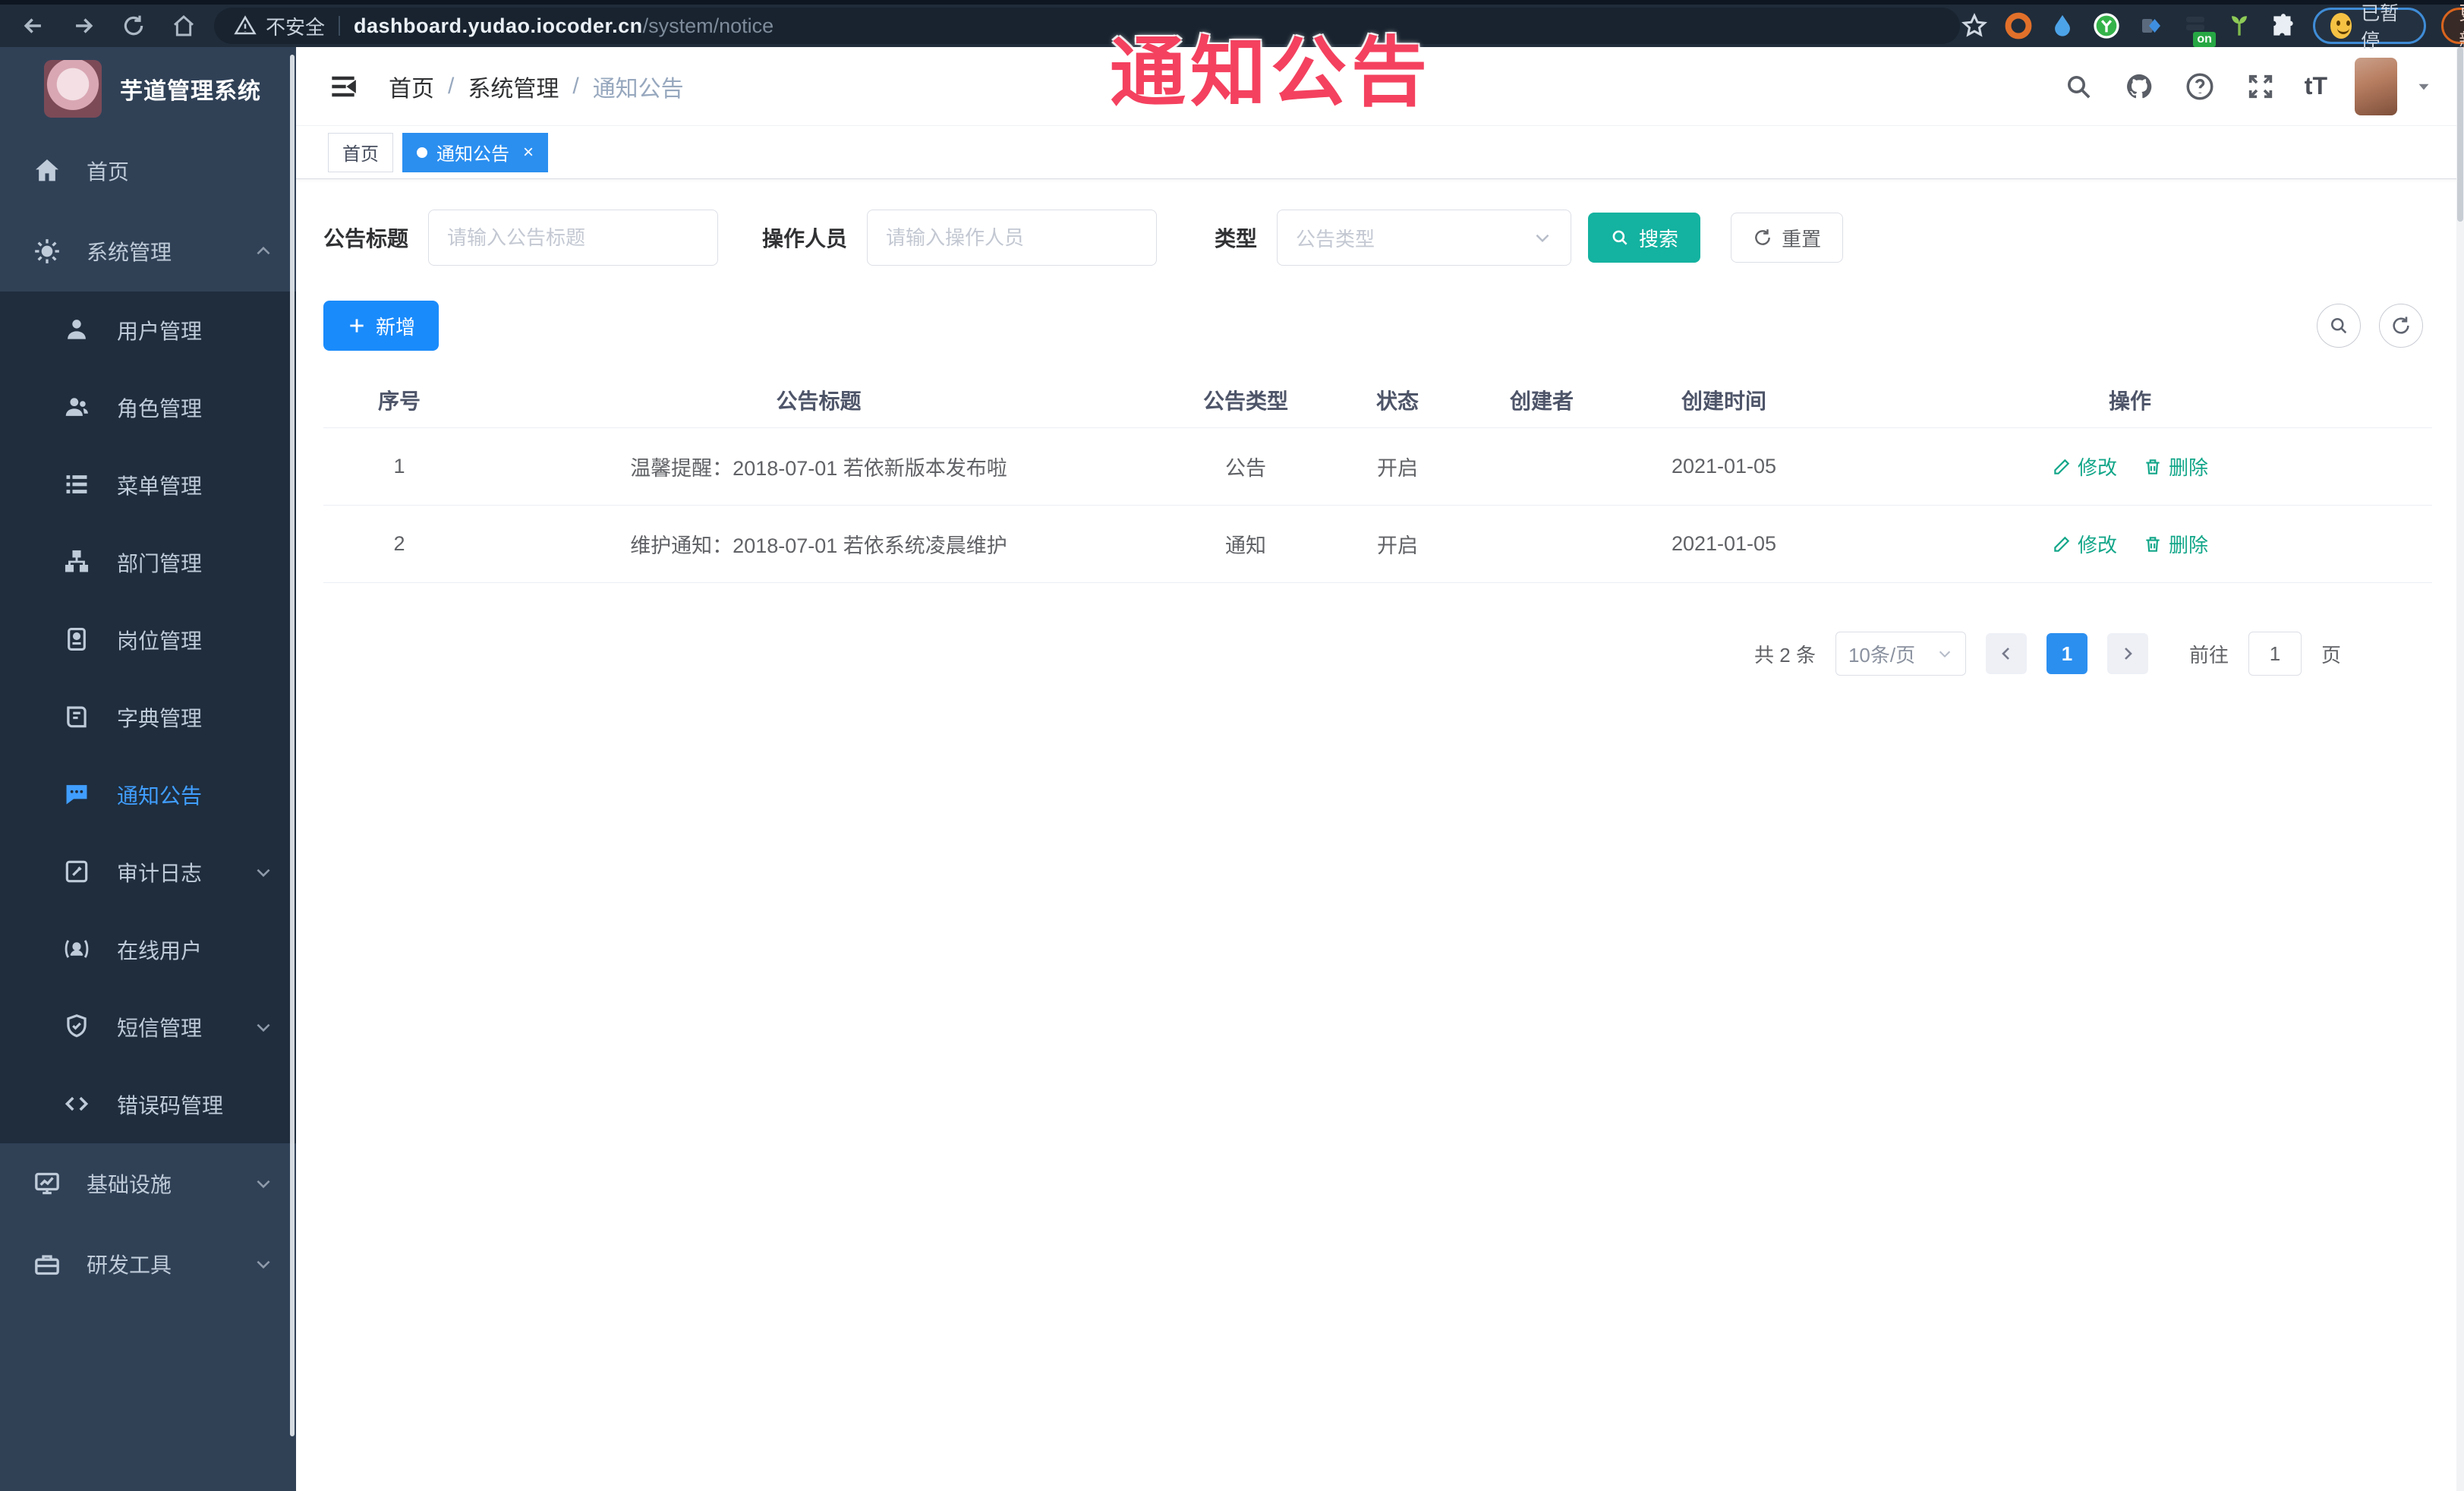 This screenshot has width=2464, height=1491. I want to click on extension-icon-proxy: on, so click(2198, 28).